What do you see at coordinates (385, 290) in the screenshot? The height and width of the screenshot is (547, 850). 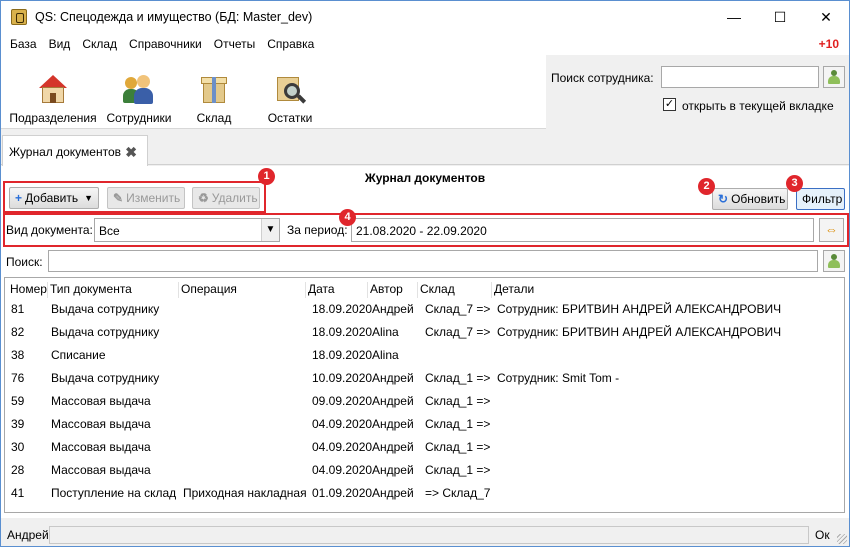 I see `column-header-author: Автор` at bounding box center [385, 290].